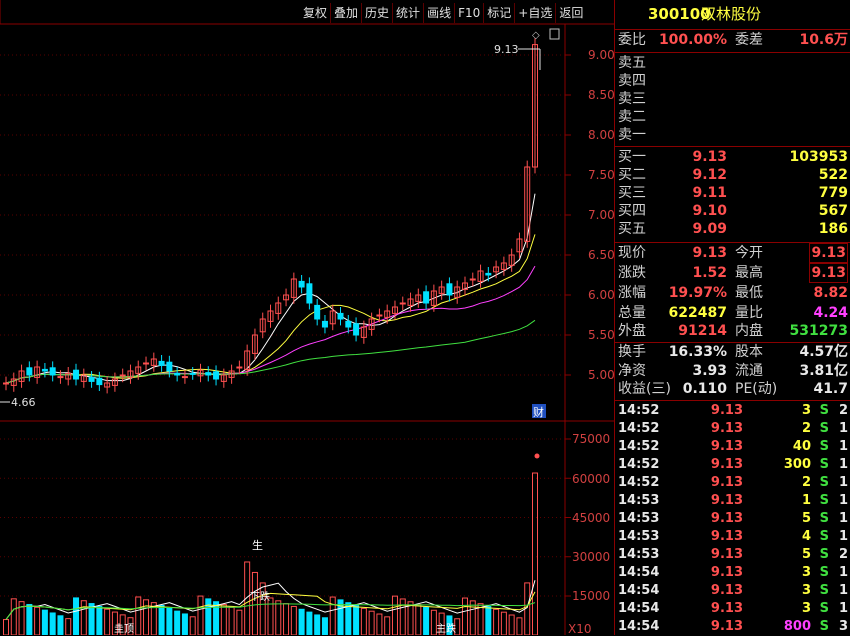  What do you see at coordinates (732, 135) in the screenshot?
I see `ask-row: 卖一` at bounding box center [732, 135].